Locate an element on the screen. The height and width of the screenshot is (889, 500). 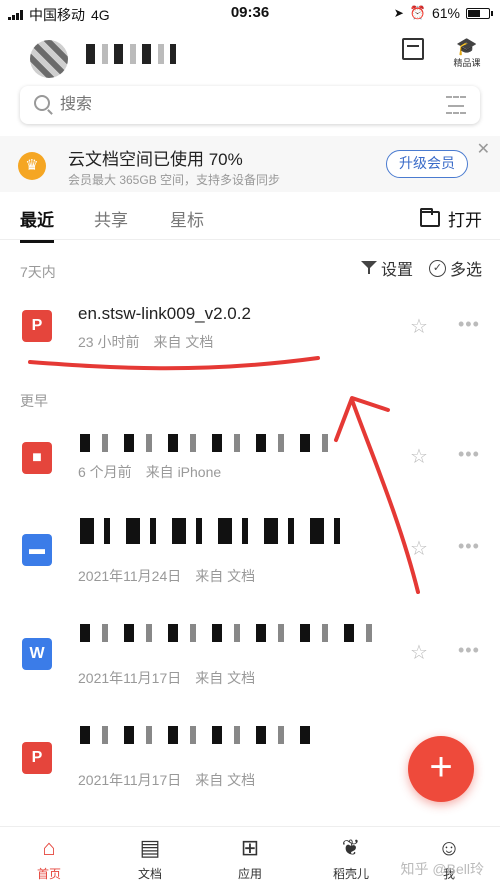
file-time: 2021年11月24日 is located at coordinates (130, 576).